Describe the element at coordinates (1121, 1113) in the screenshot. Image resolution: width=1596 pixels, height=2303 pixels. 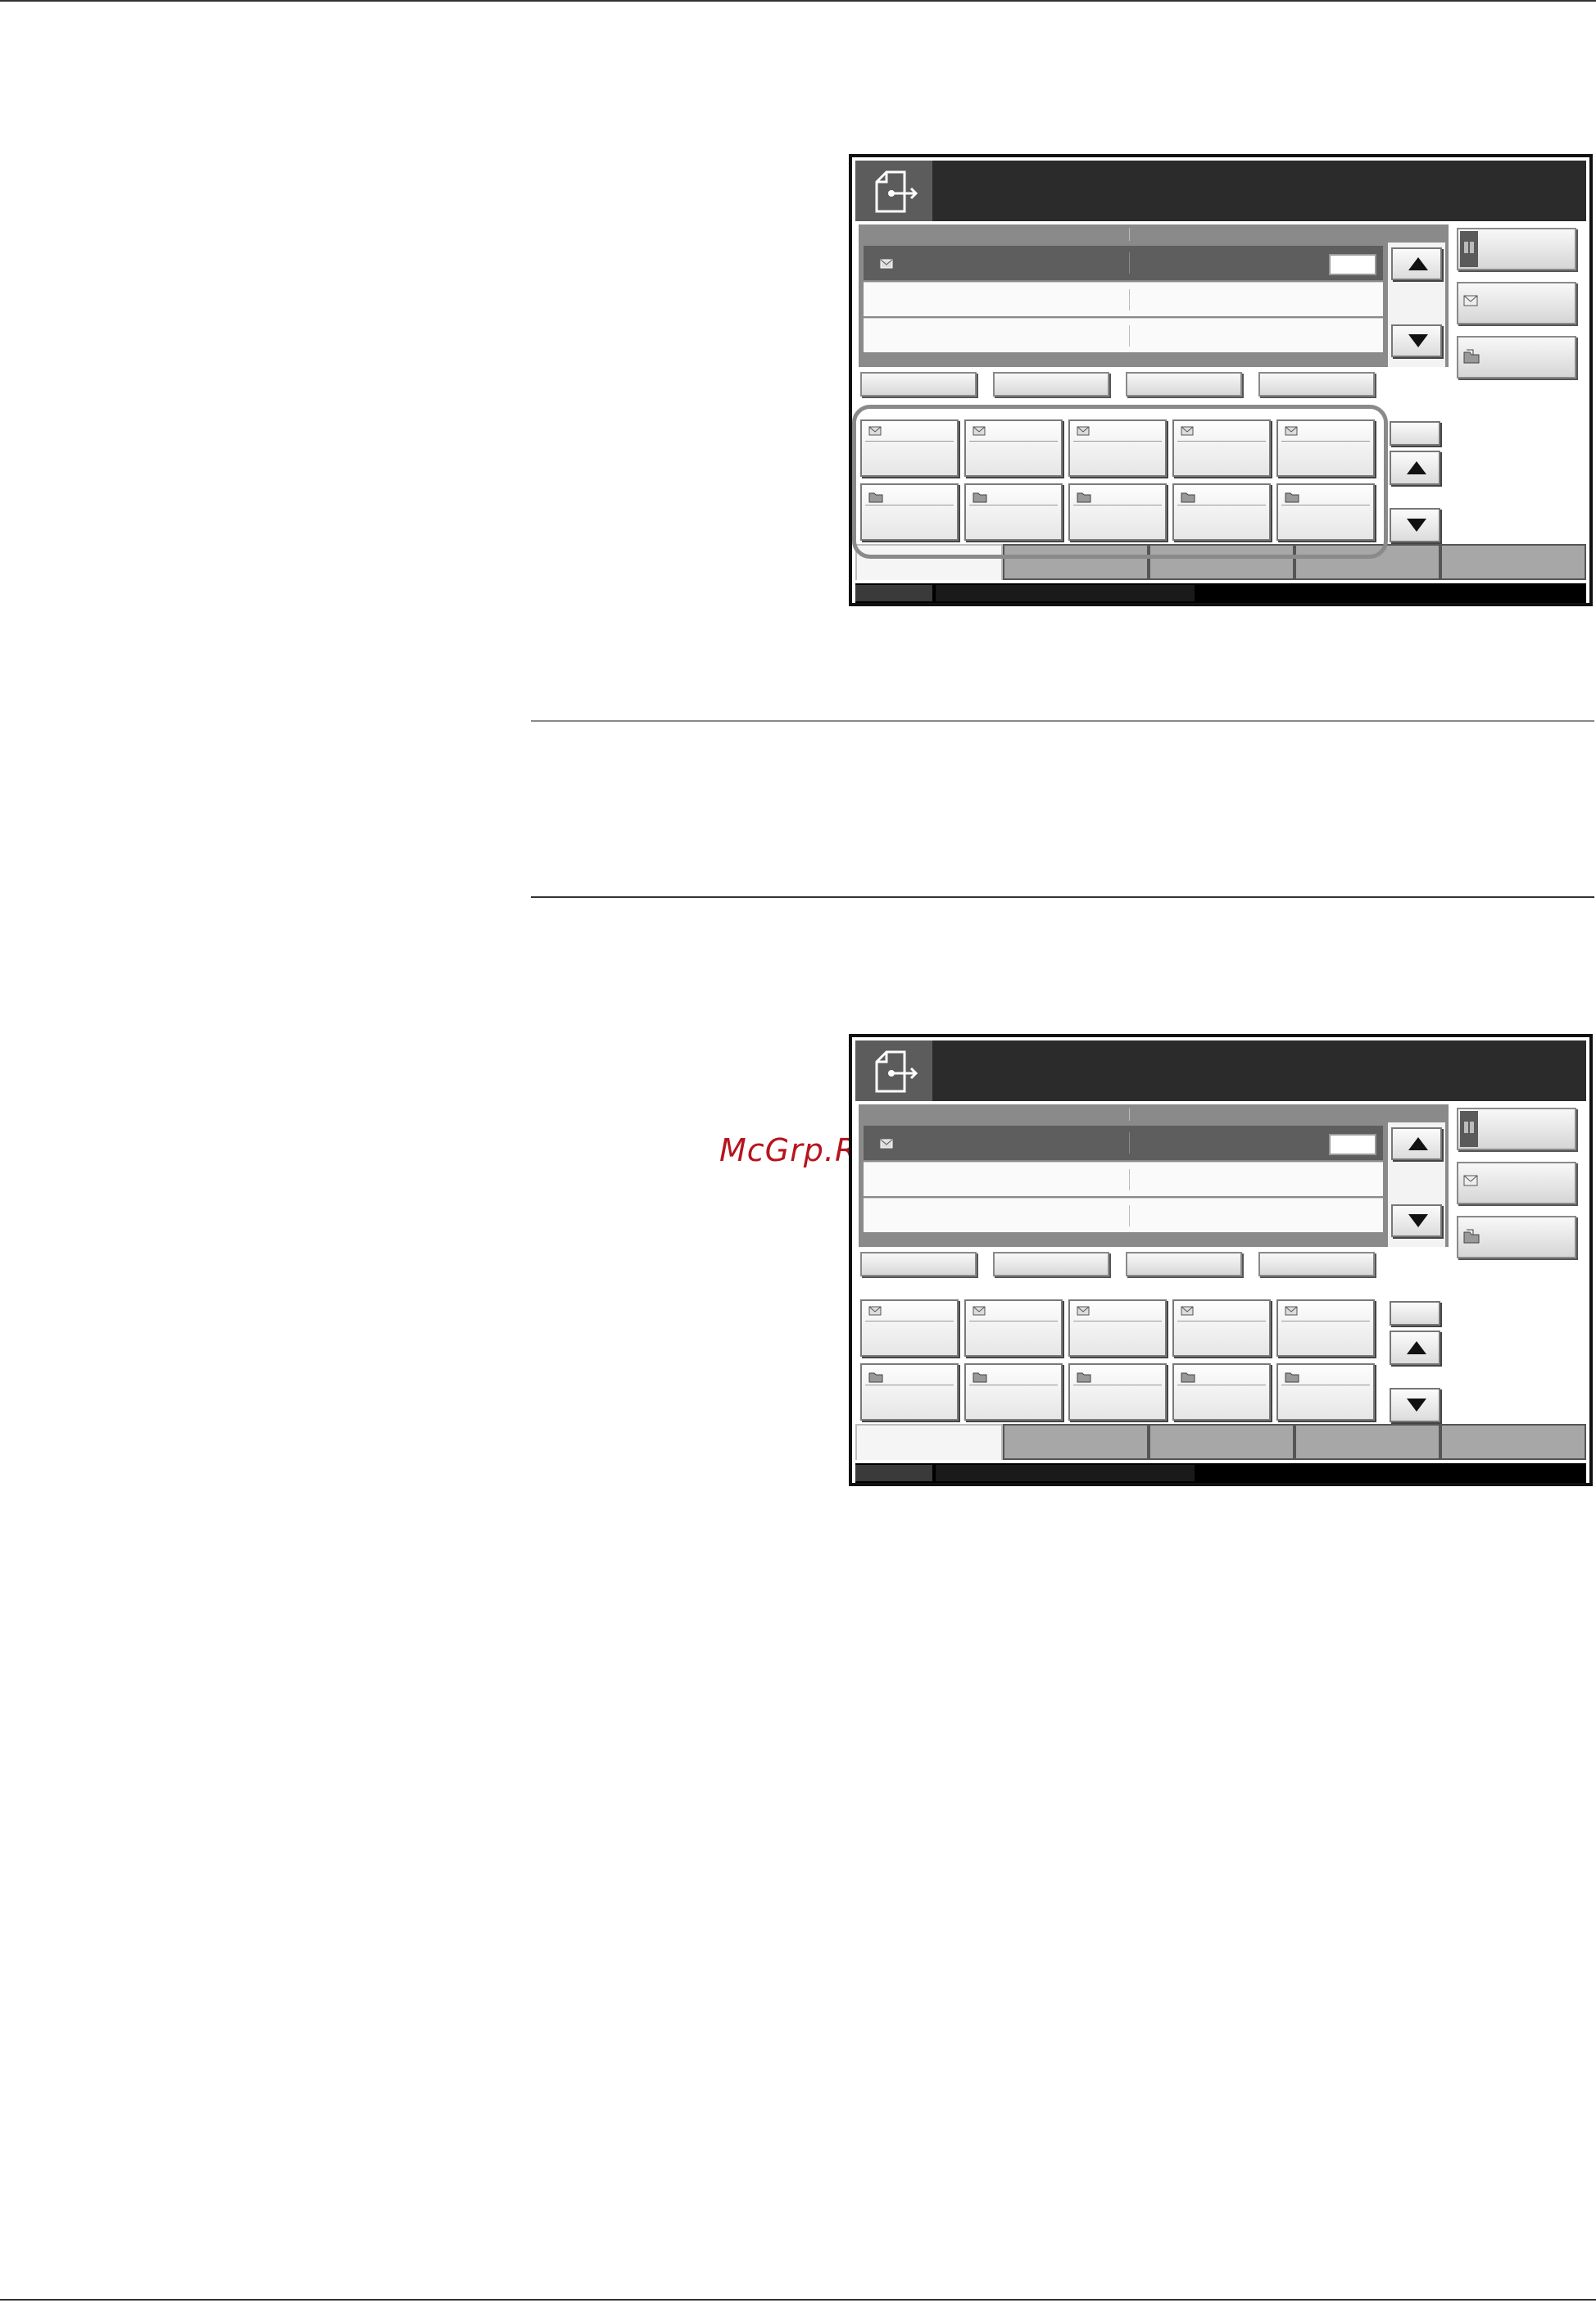
I see `destination-list-header` at that location.